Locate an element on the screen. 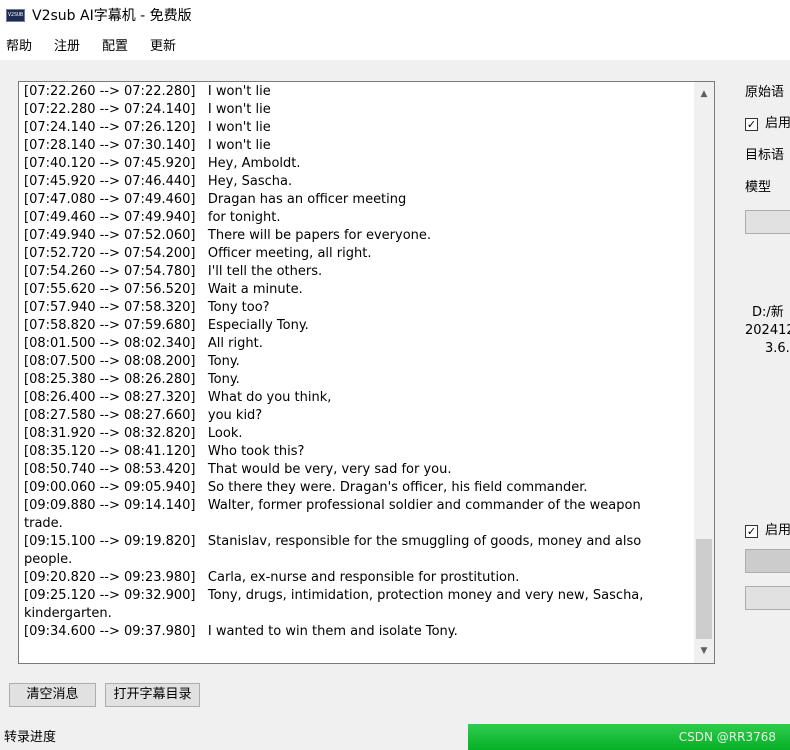  menu-item-help: 帮助 is located at coordinates (19, 47).